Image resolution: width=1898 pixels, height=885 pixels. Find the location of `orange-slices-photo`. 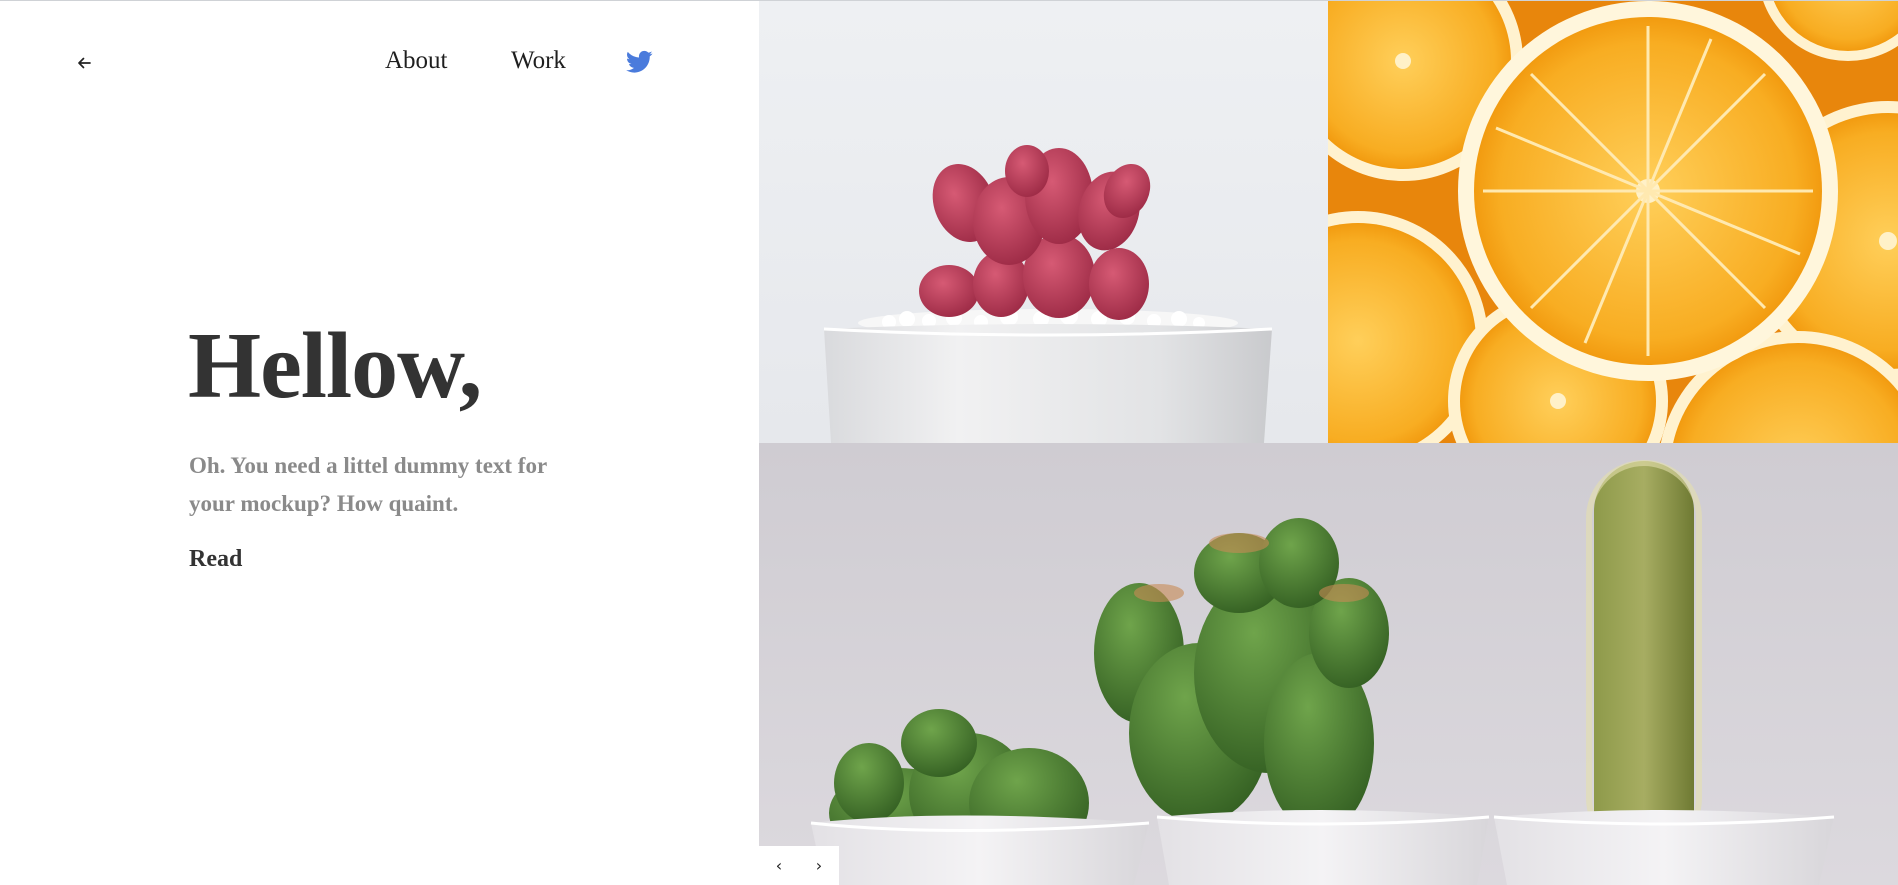

orange-slices-photo is located at coordinates (1613, 222).